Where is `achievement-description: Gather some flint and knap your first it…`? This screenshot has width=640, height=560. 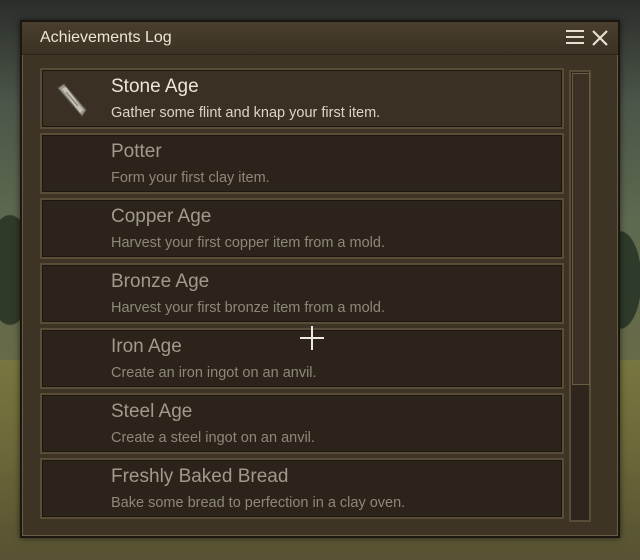 achievement-description: Gather some flint and knap your first it… is located at coordinates (246, 113).